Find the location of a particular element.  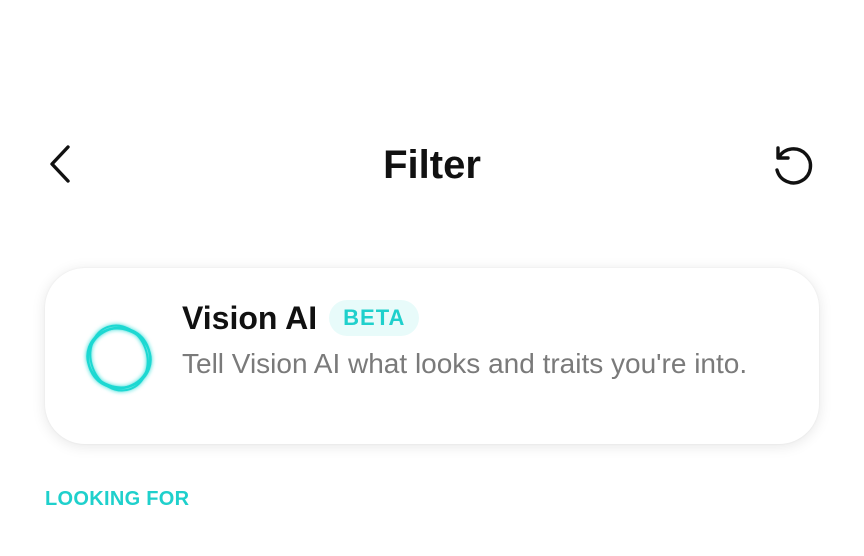

beta-badge: BETA is located at coordinates (374, 318).